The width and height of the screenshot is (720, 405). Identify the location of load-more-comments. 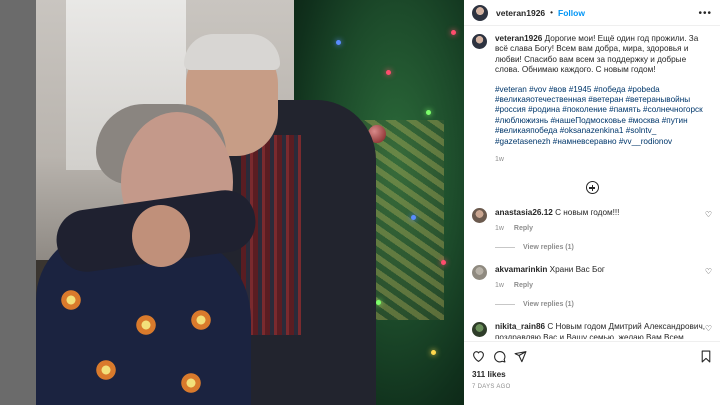
(592, 188).